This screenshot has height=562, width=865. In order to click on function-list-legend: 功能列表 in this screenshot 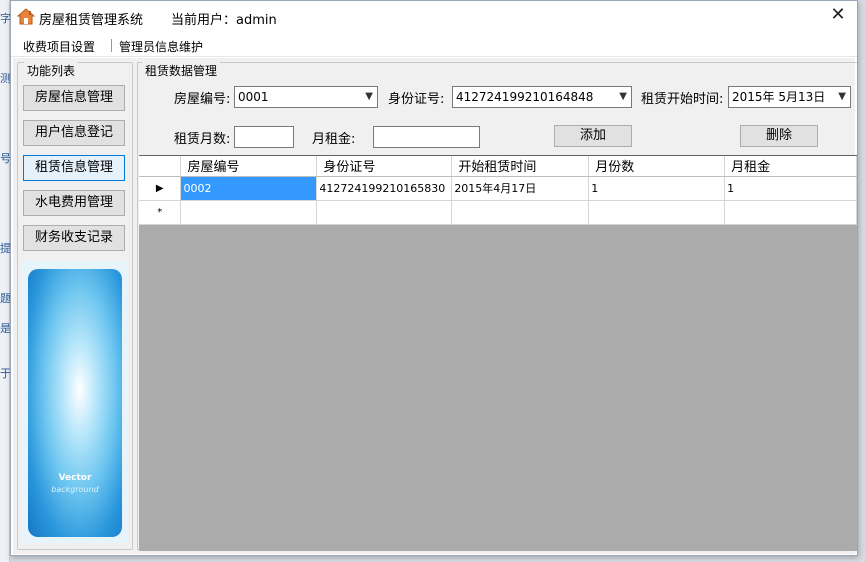, I will do `click(51, 70)`.